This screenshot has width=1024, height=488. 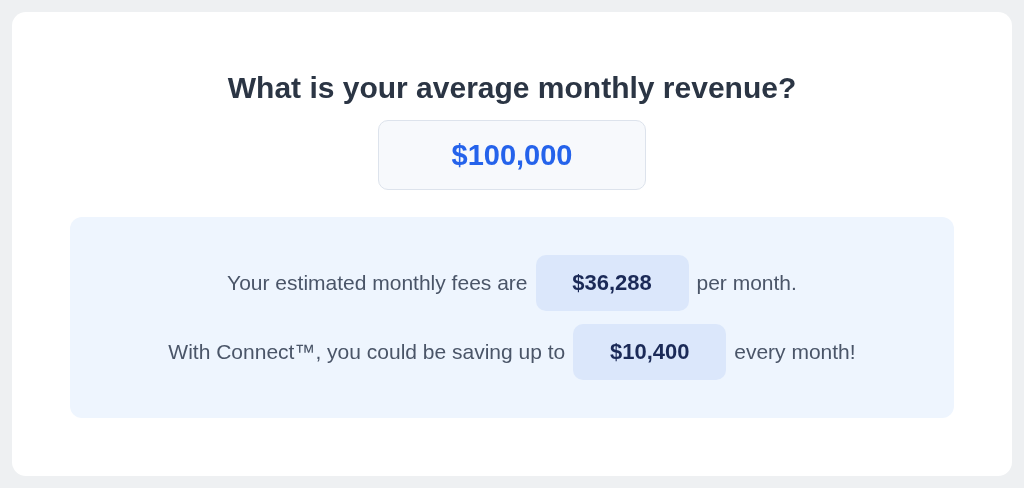 I want to click on result-text: With Connect™, you could be saving up to, so click(x=367, y=352).